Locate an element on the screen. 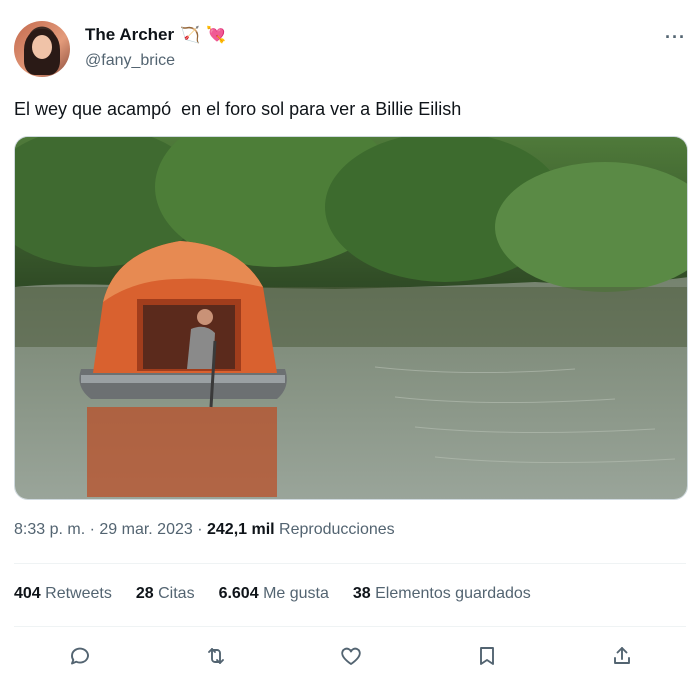  views-label: Reproducciones is located at coordinates (334, 529).